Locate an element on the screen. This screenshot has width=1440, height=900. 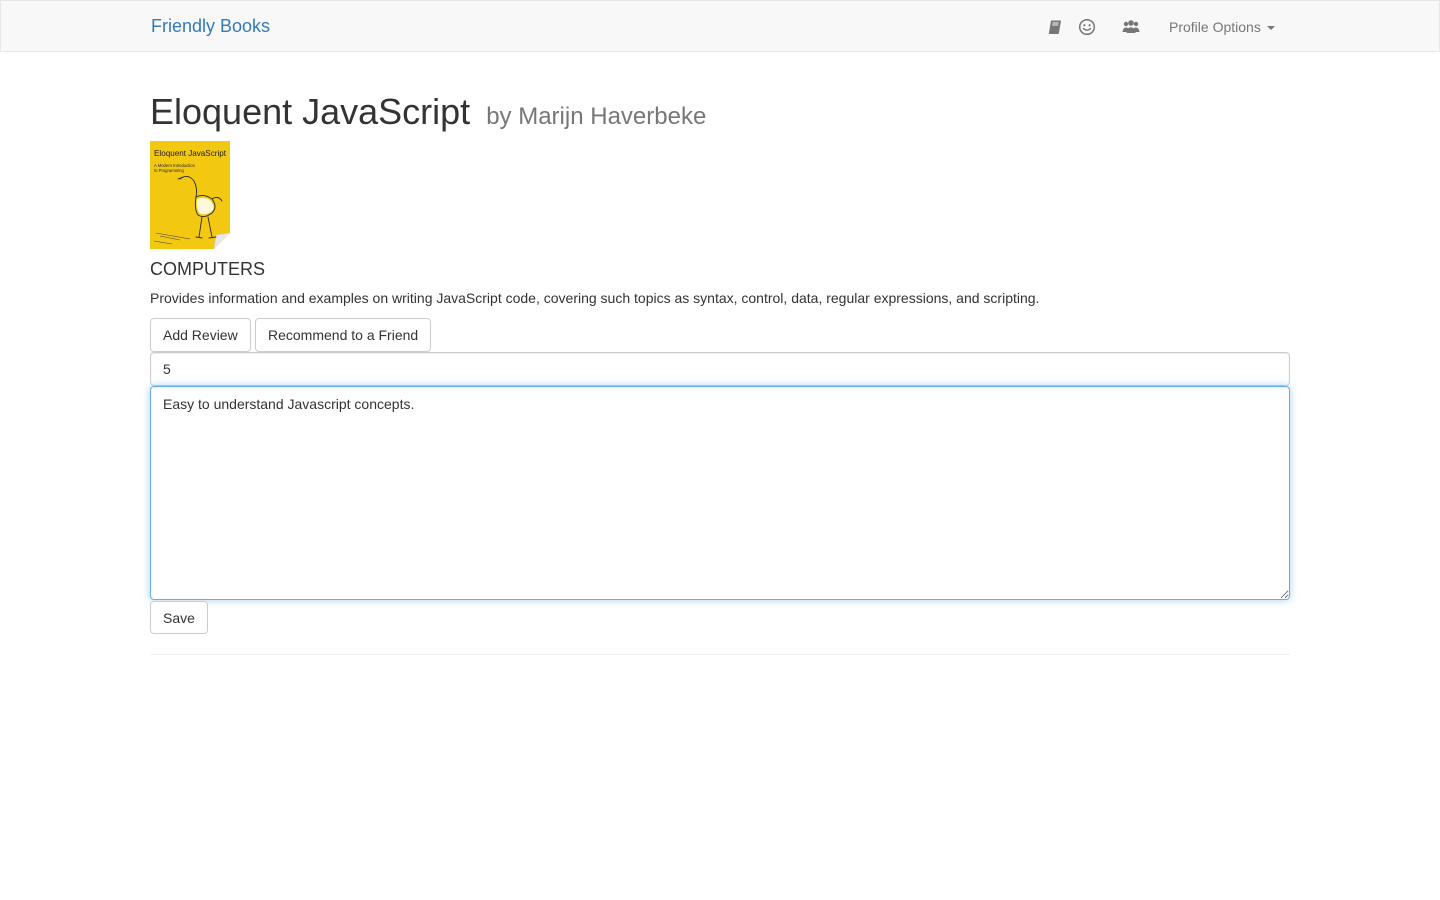
book-category: COMPUTERS is located at coordinates (208, 269).